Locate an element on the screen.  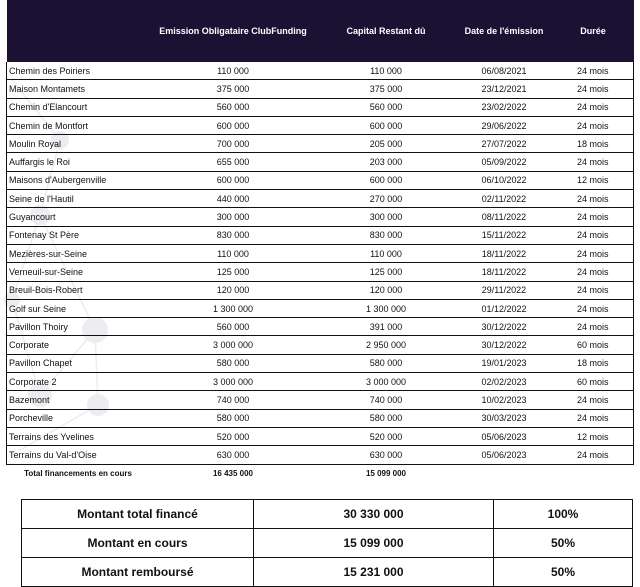
row-name: Bazemont is located at coordinates (78, 400).